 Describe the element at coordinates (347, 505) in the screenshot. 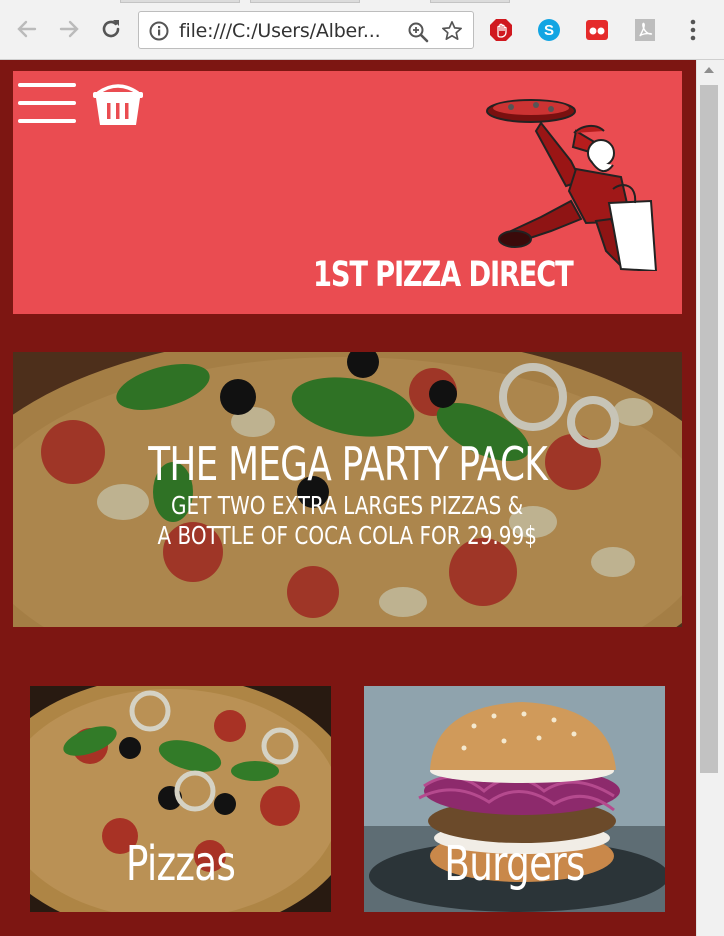

I see `promo-subline-1: GET TWO EXTRA LARGES PIZZAS &` at that location.